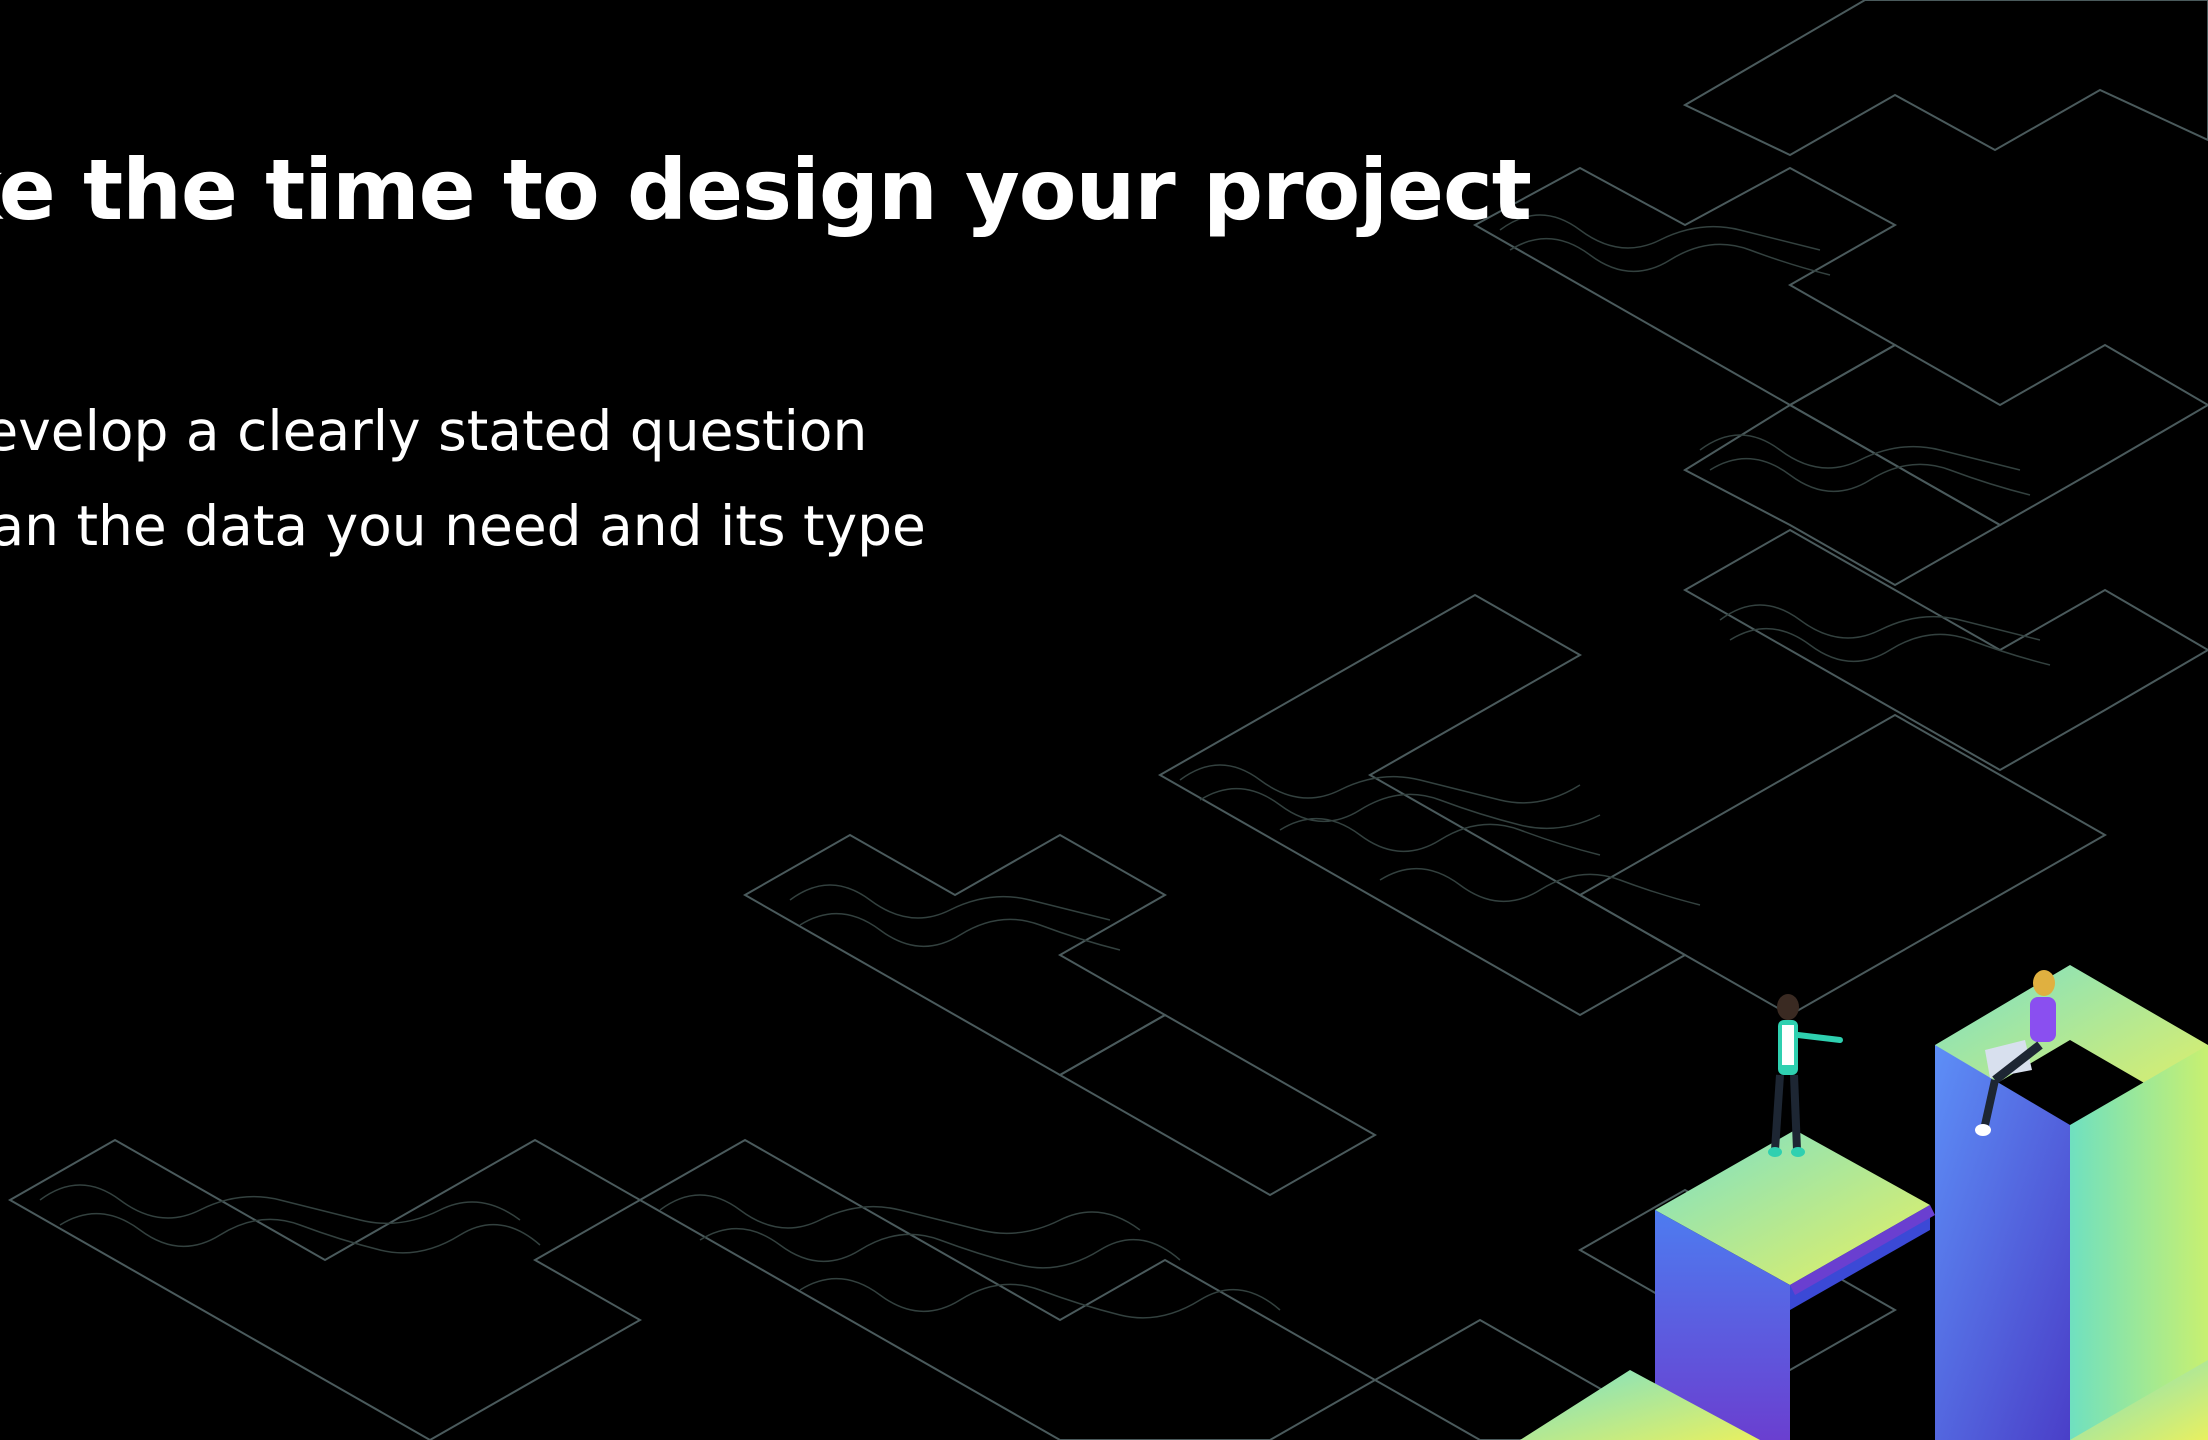 Image resolution: width=2208 pixels, height=1440 pixels. Describe the element at coordinates (1864, 1202) in the screenshot. I see `pillars-illustration` at that location.